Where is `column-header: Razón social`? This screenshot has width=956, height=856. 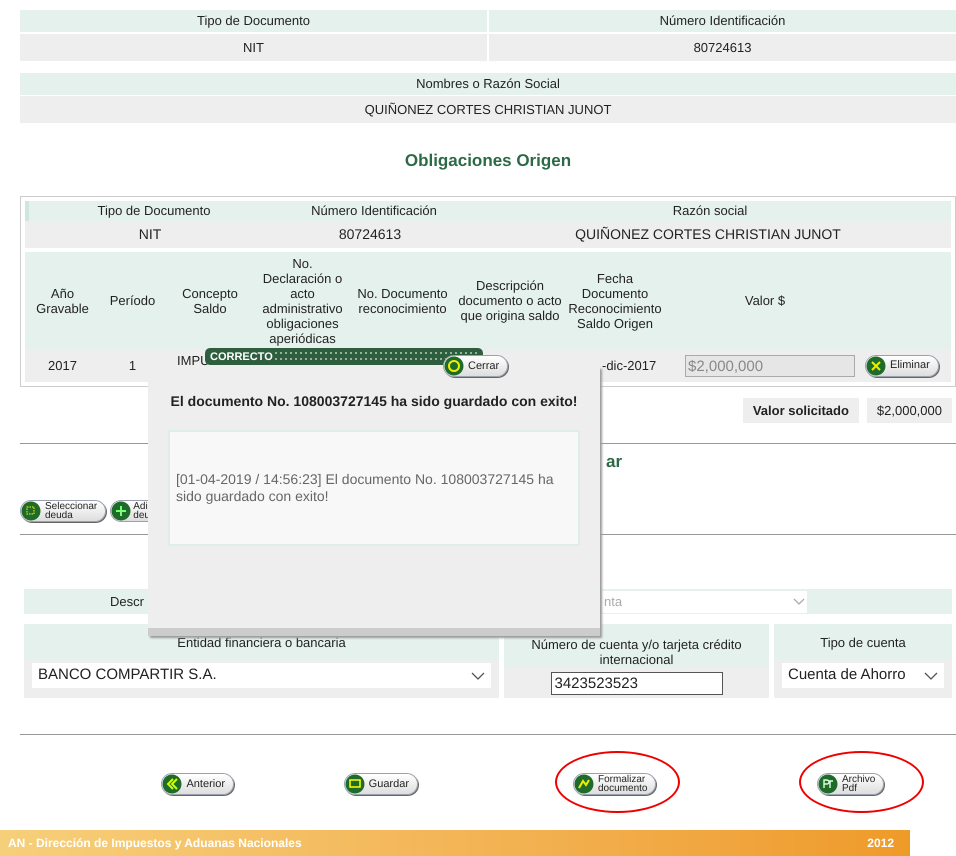
column-header: Razón social is located at coordinates (710, 210).